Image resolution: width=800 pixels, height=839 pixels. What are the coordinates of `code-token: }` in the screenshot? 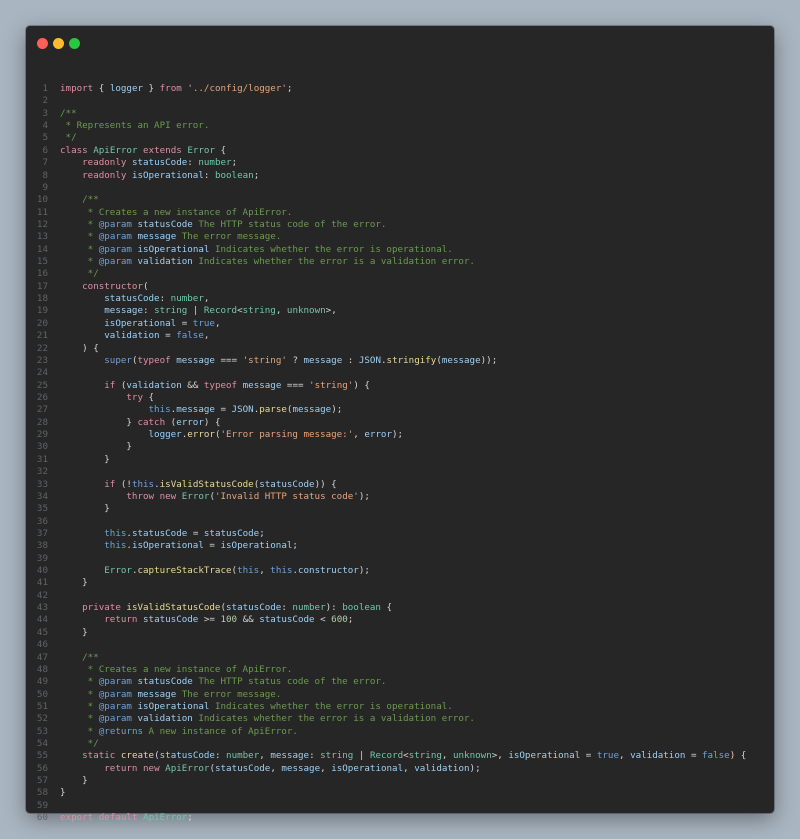 It's located at (74, 583).